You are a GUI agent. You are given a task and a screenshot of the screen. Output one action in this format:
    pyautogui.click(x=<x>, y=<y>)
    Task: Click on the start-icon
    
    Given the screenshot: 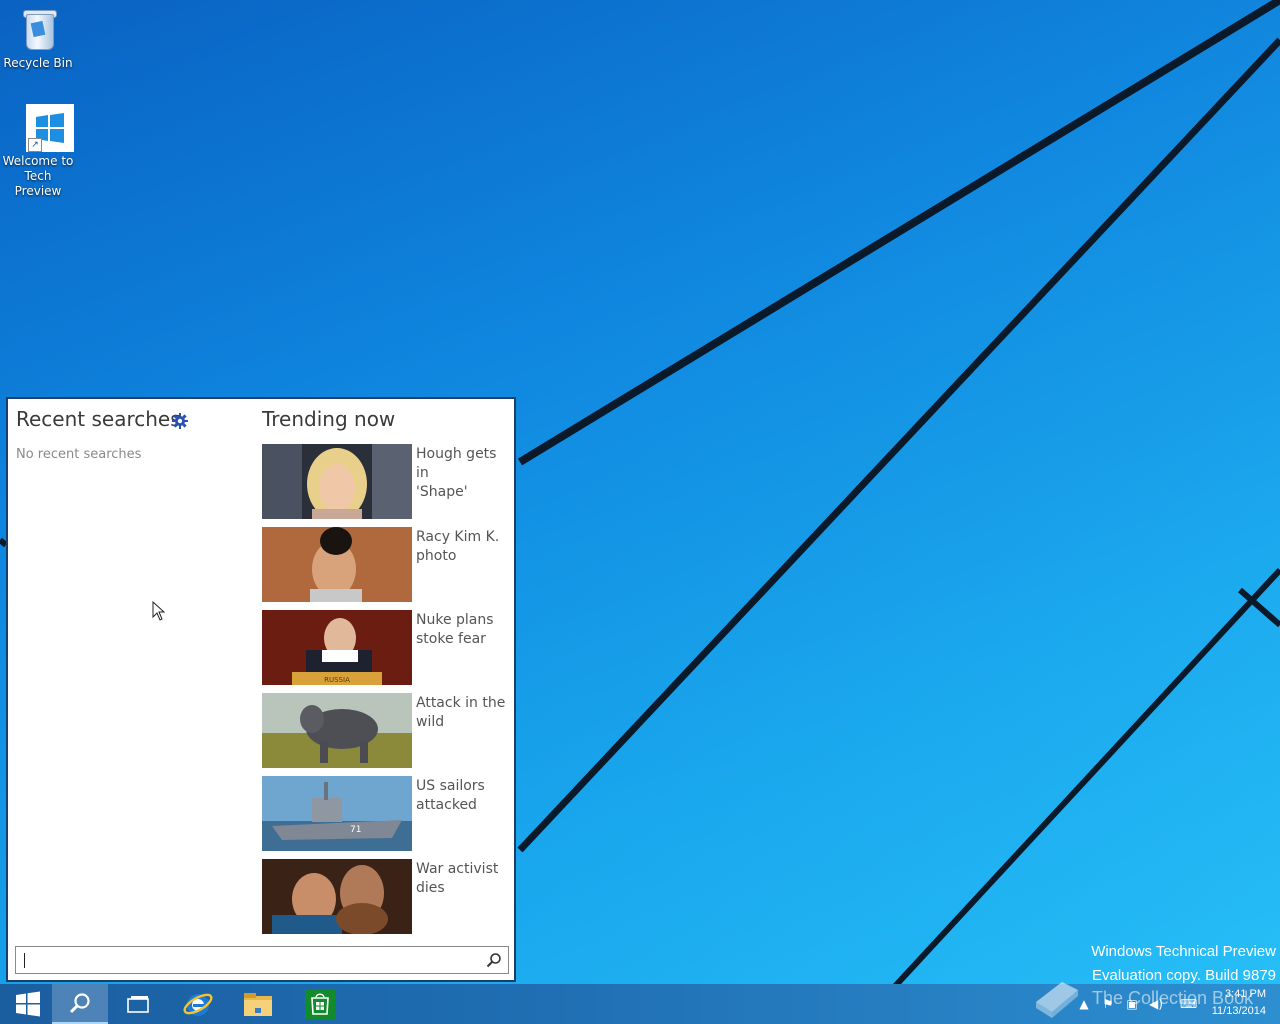 What is the action you would take?
    pyautogui.click(x=28, y=1004)
    